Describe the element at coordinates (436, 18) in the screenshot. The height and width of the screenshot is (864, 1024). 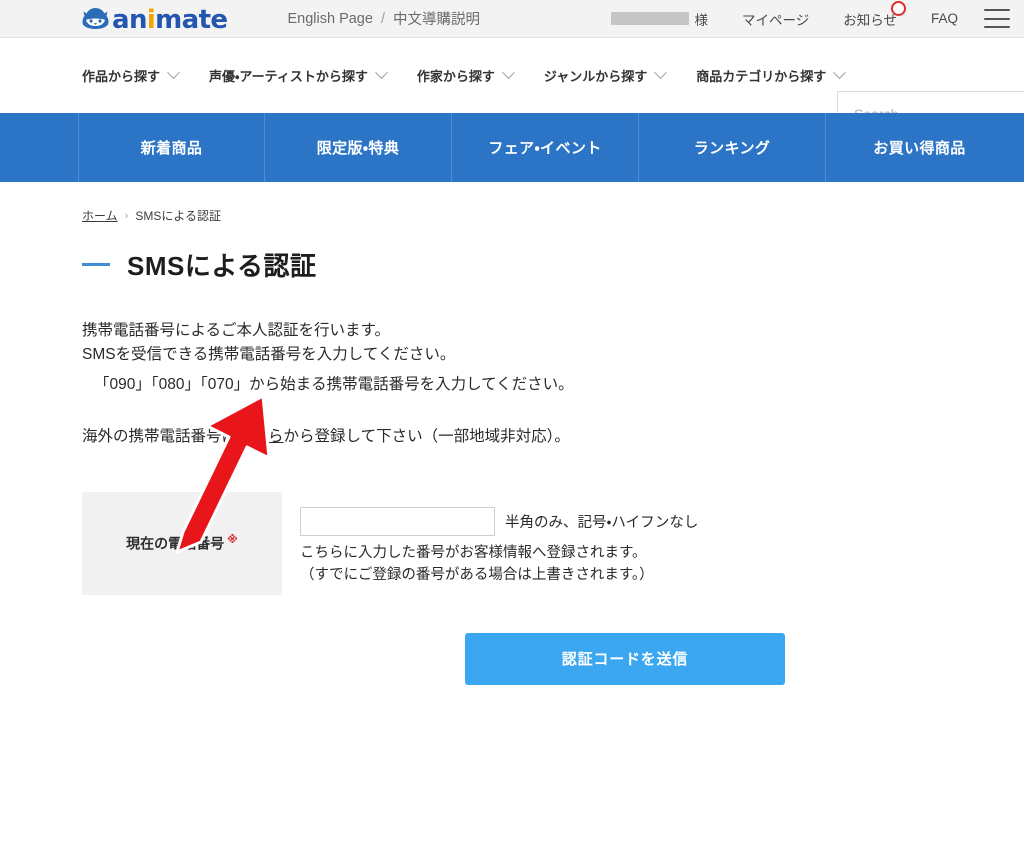
I see `chinese-guide-link: 中文導購説明` at that location.